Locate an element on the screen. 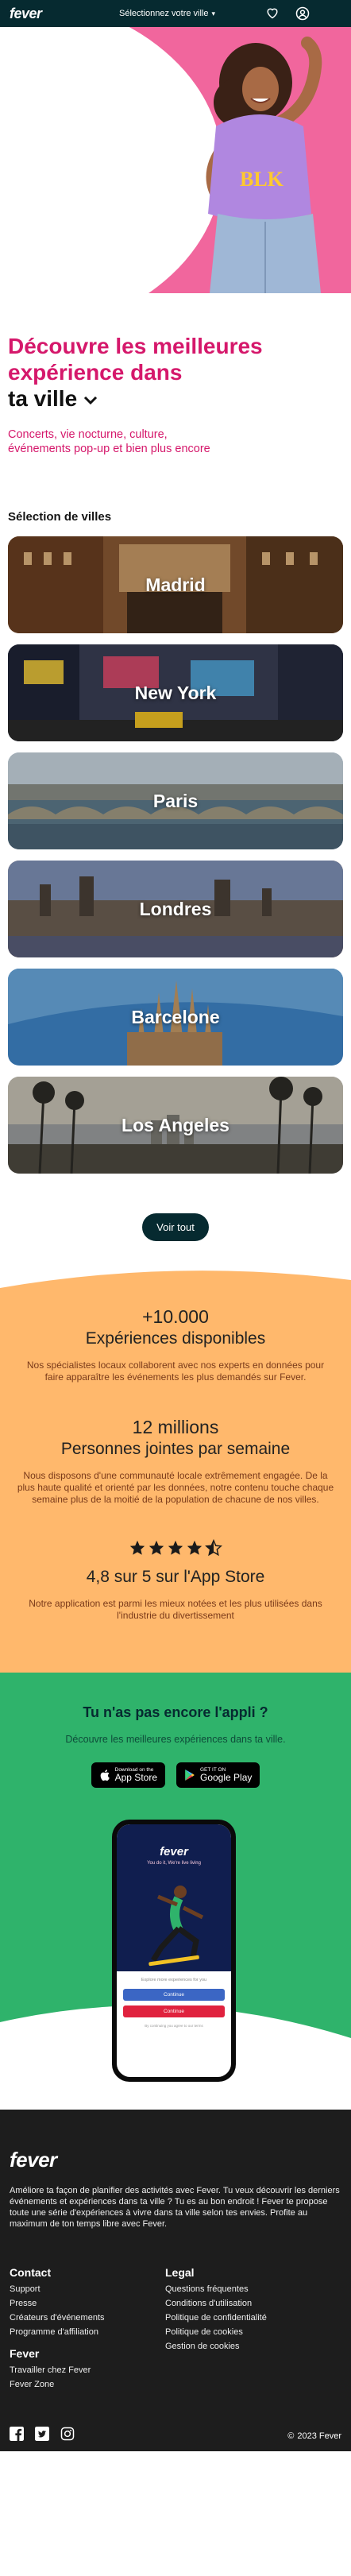 This screenshot has height=2576, width=351. footer-heading-legal: Legal is located at coordinates (180, 2272).